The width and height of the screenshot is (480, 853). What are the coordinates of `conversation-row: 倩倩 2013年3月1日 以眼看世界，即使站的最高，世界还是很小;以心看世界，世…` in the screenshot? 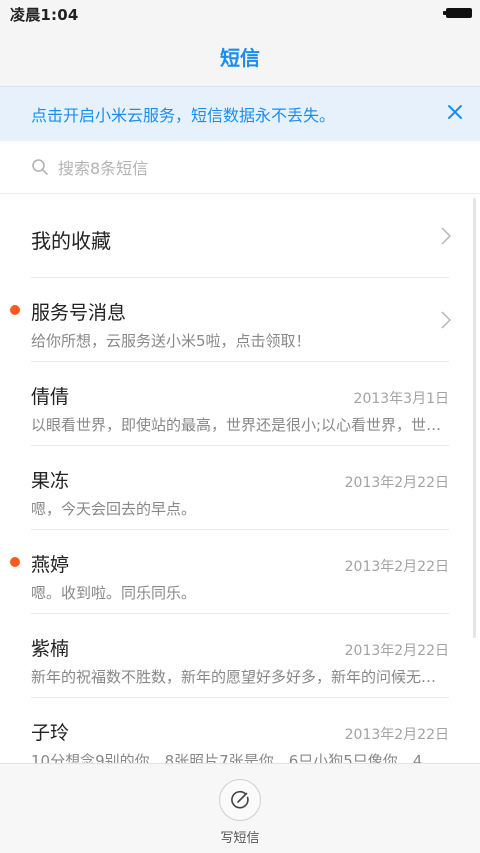 It's located at (240, 404).